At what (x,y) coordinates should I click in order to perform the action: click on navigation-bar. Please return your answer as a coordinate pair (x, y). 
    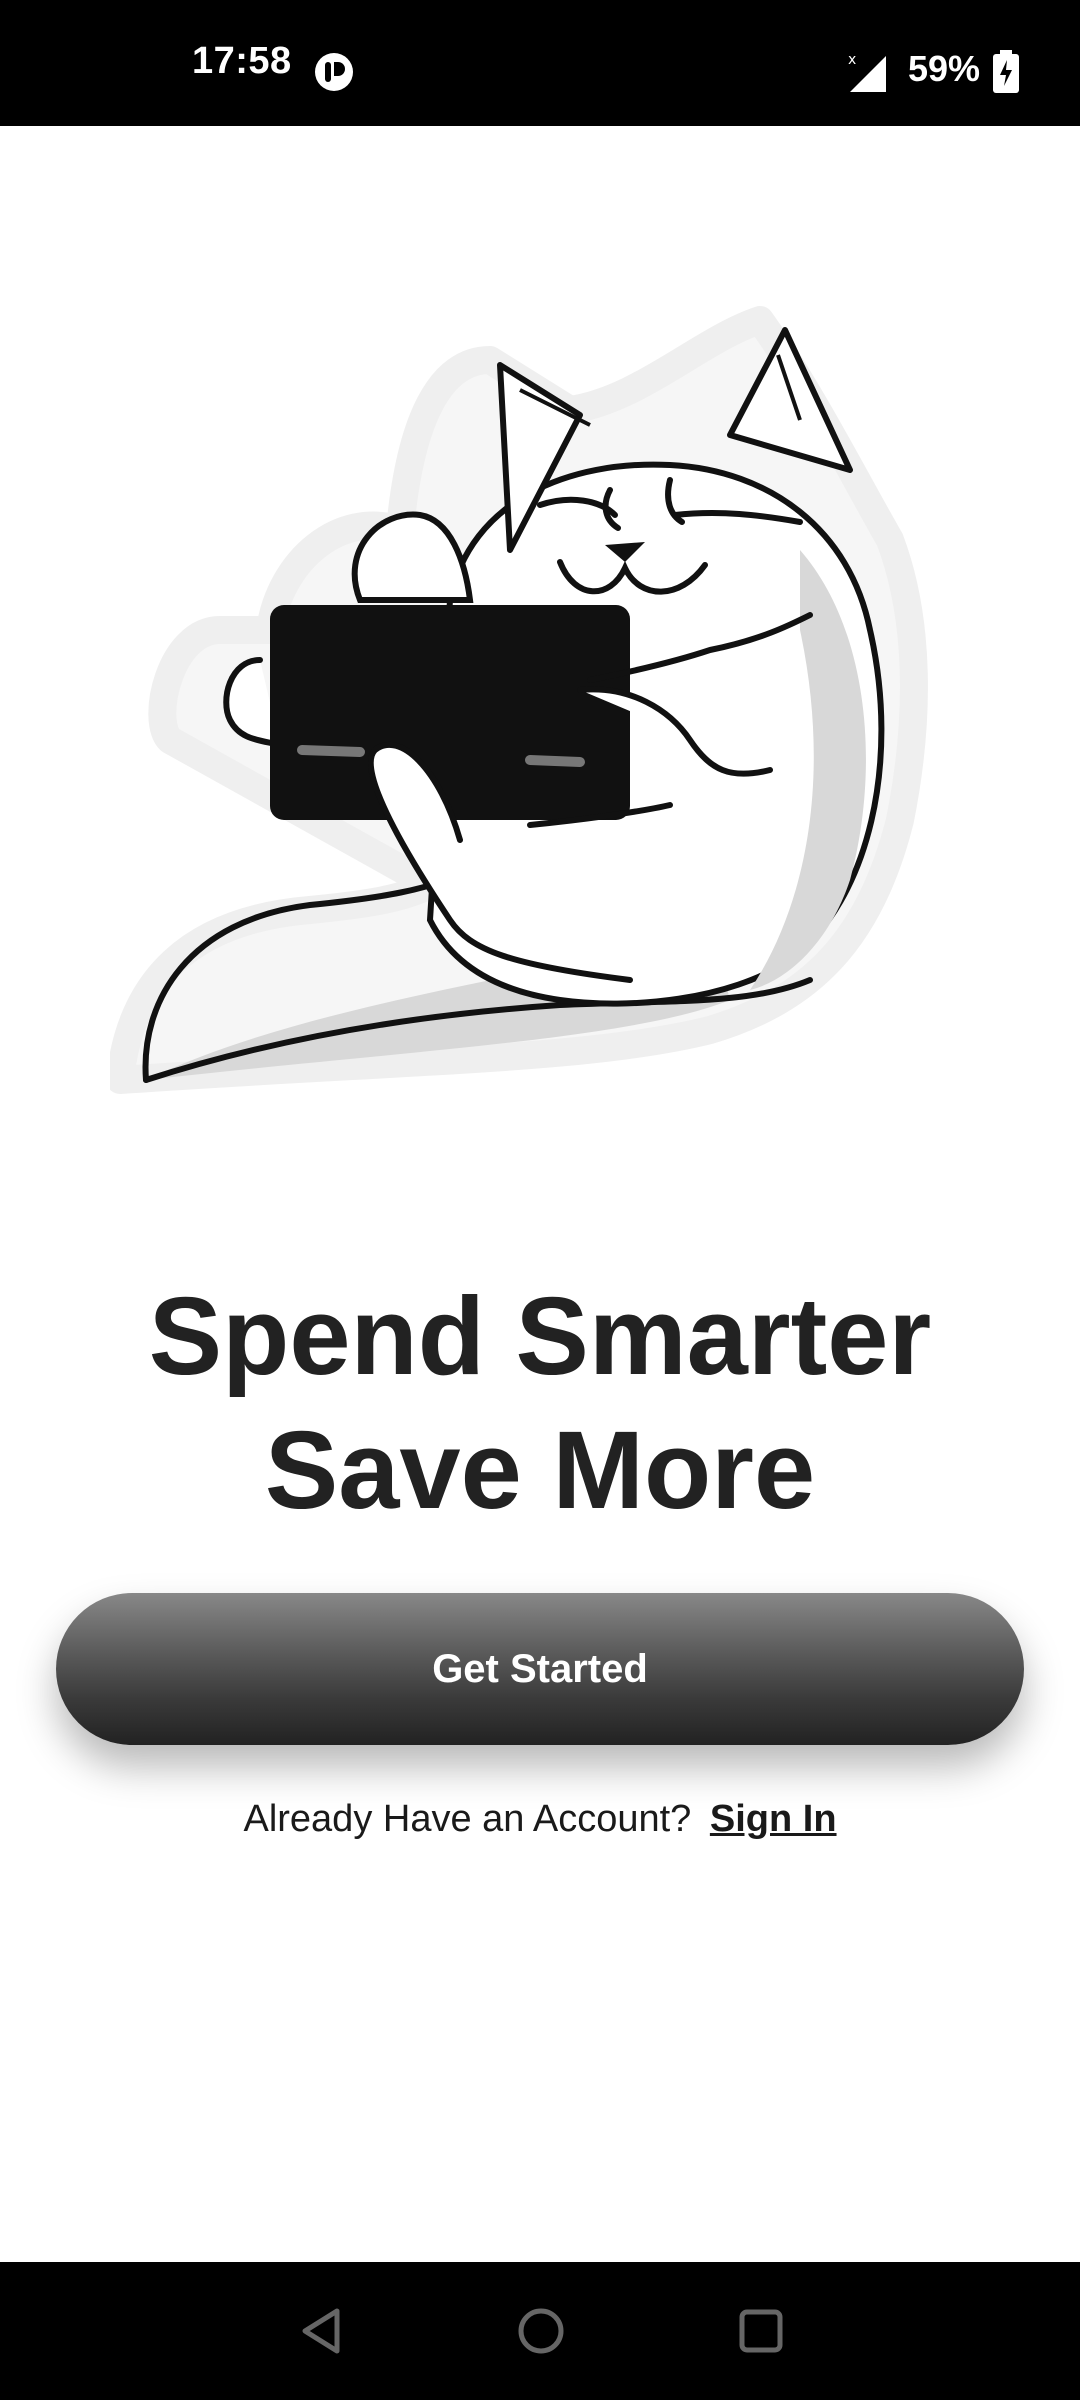
    Looking at the image, I should click on (540, 2331).